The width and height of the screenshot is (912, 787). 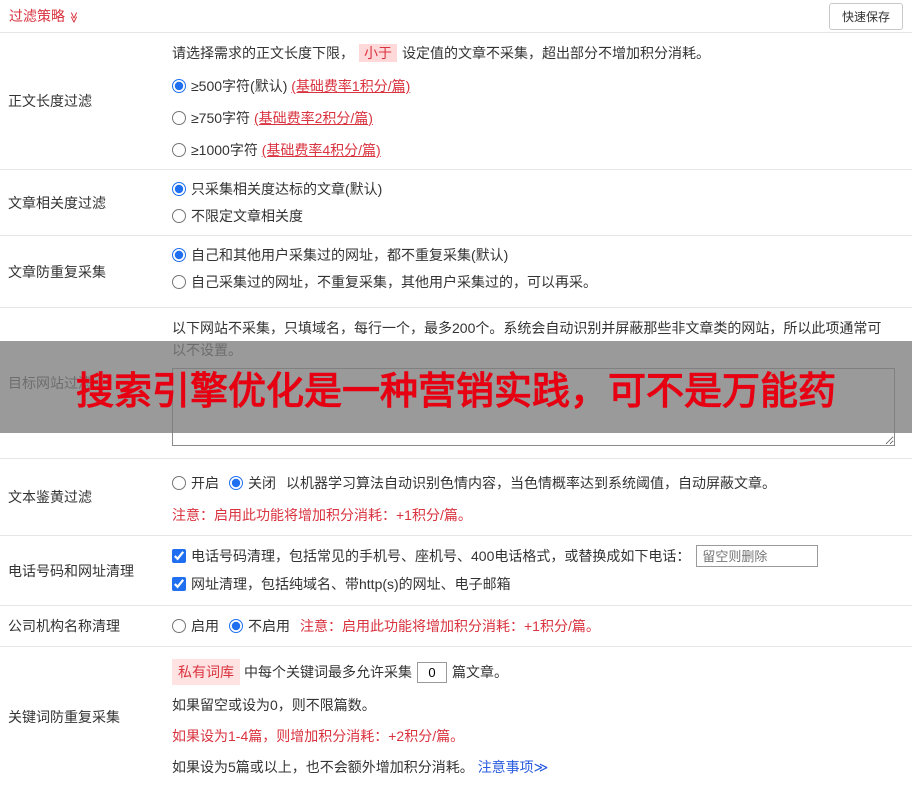 I want to click on phone-cleanup-text: 电话号码清理，包括常见的手机号、座机号、400电话格式，或替换成如下电话：, so click(x=441, y=556).